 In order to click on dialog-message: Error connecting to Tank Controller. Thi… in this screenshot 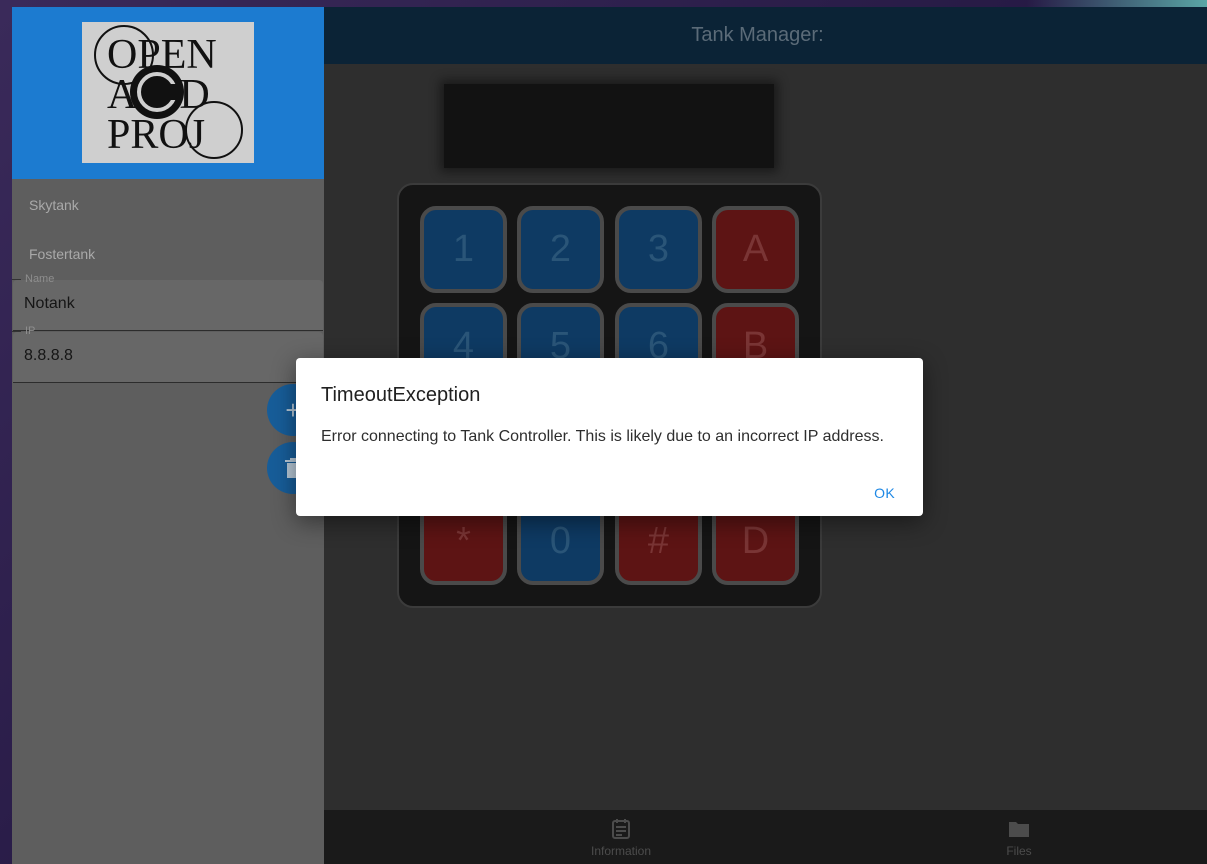, I will do `click(602, 436)`.